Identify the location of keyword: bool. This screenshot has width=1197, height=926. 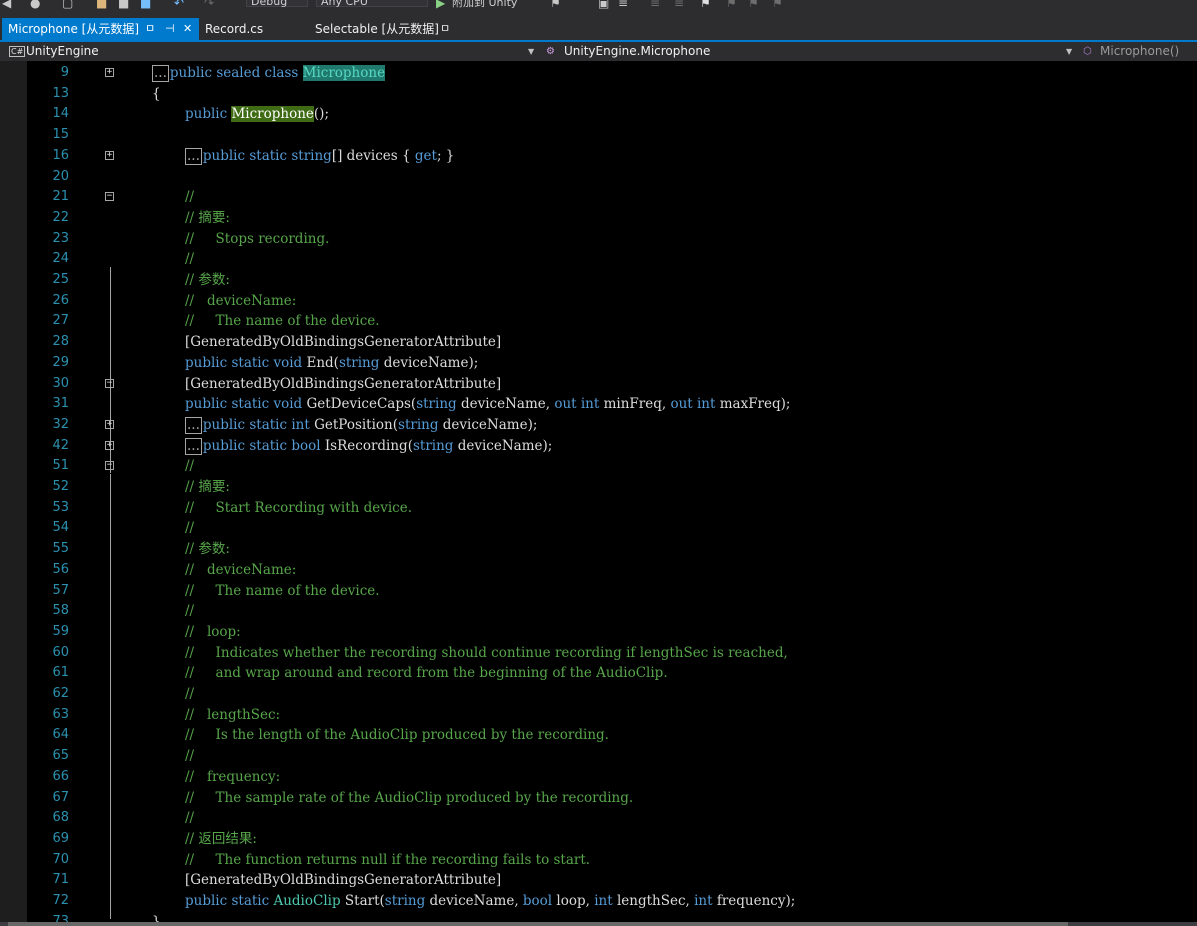
(537, 901).